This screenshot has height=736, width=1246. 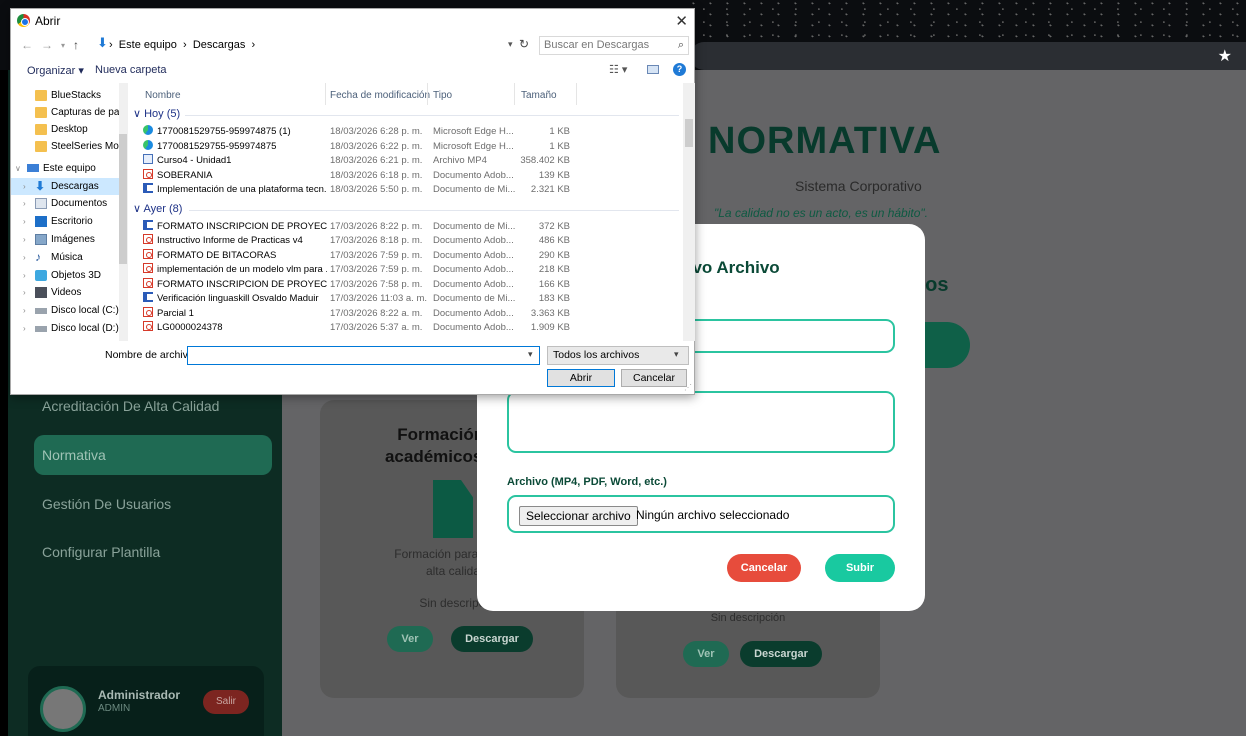 I want to click on nav-item: Desktop, so click(x=67, y=129).